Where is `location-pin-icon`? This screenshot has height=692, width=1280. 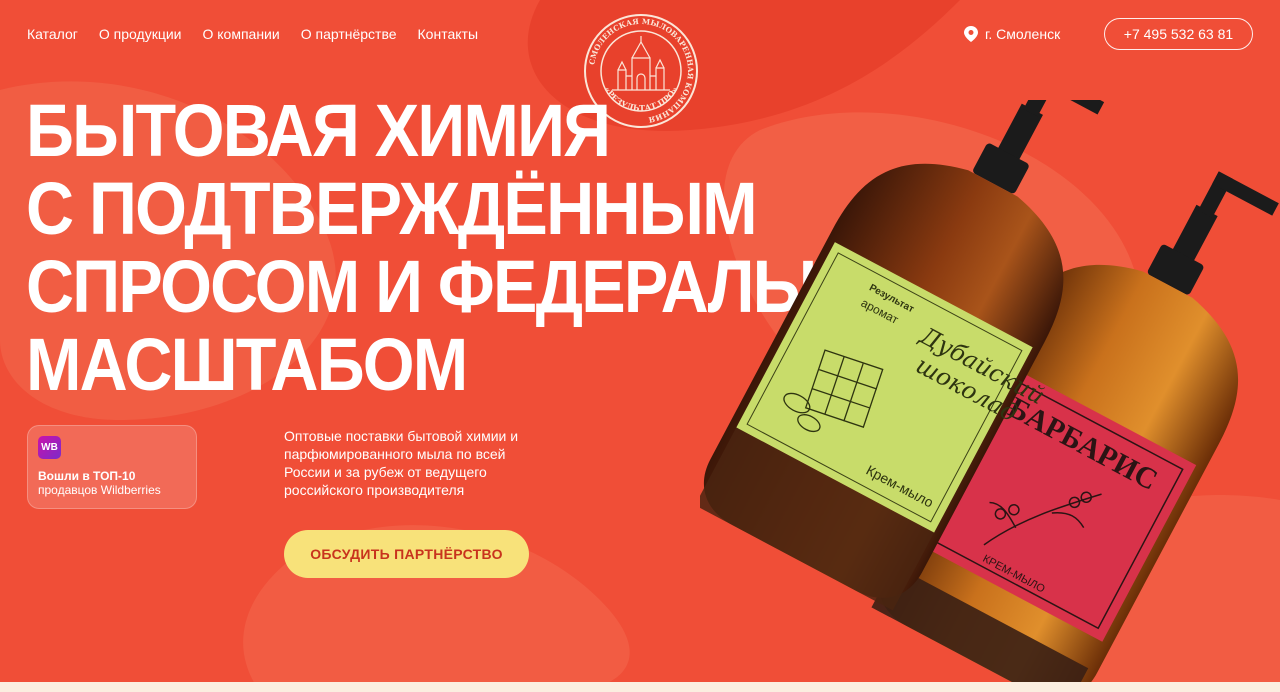 location-pin-icon is located at coordinates (971, 34).